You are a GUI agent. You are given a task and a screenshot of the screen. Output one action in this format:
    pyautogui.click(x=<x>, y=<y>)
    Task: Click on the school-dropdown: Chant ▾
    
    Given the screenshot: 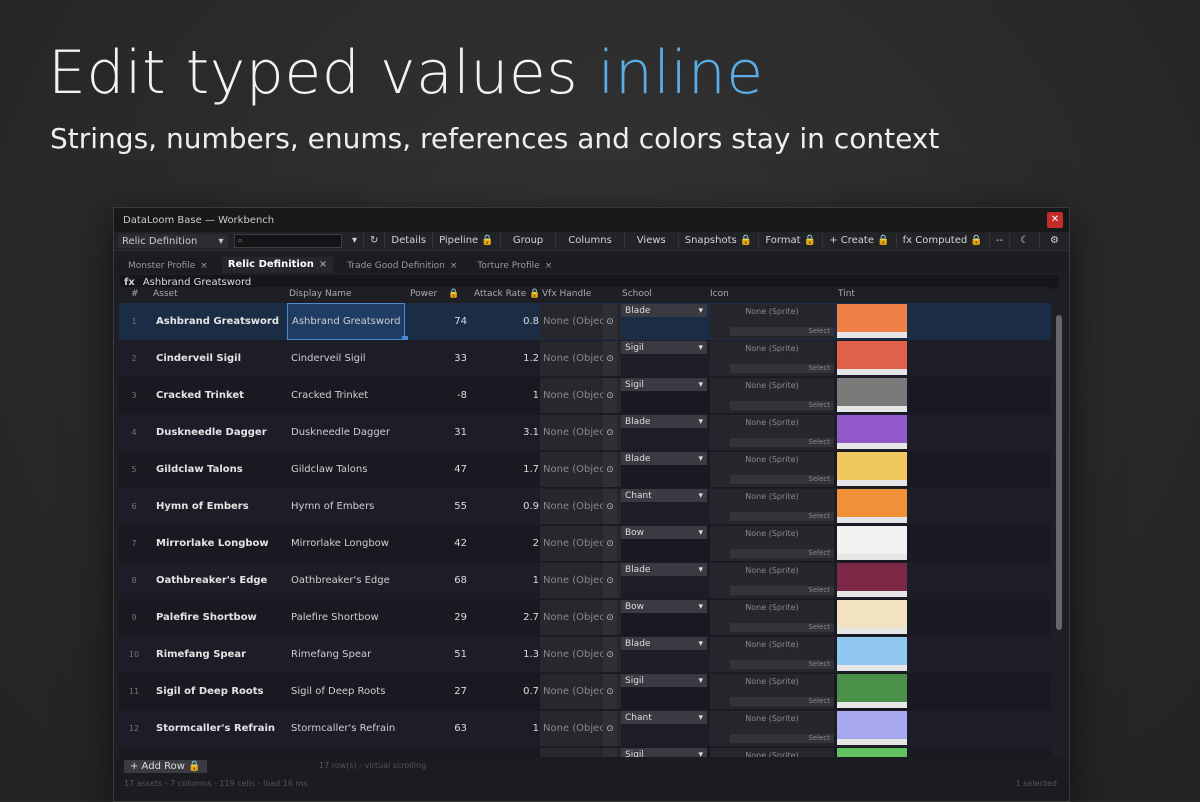 What is the action you would take?
    pyautogui.click(x=664, y=495)
    